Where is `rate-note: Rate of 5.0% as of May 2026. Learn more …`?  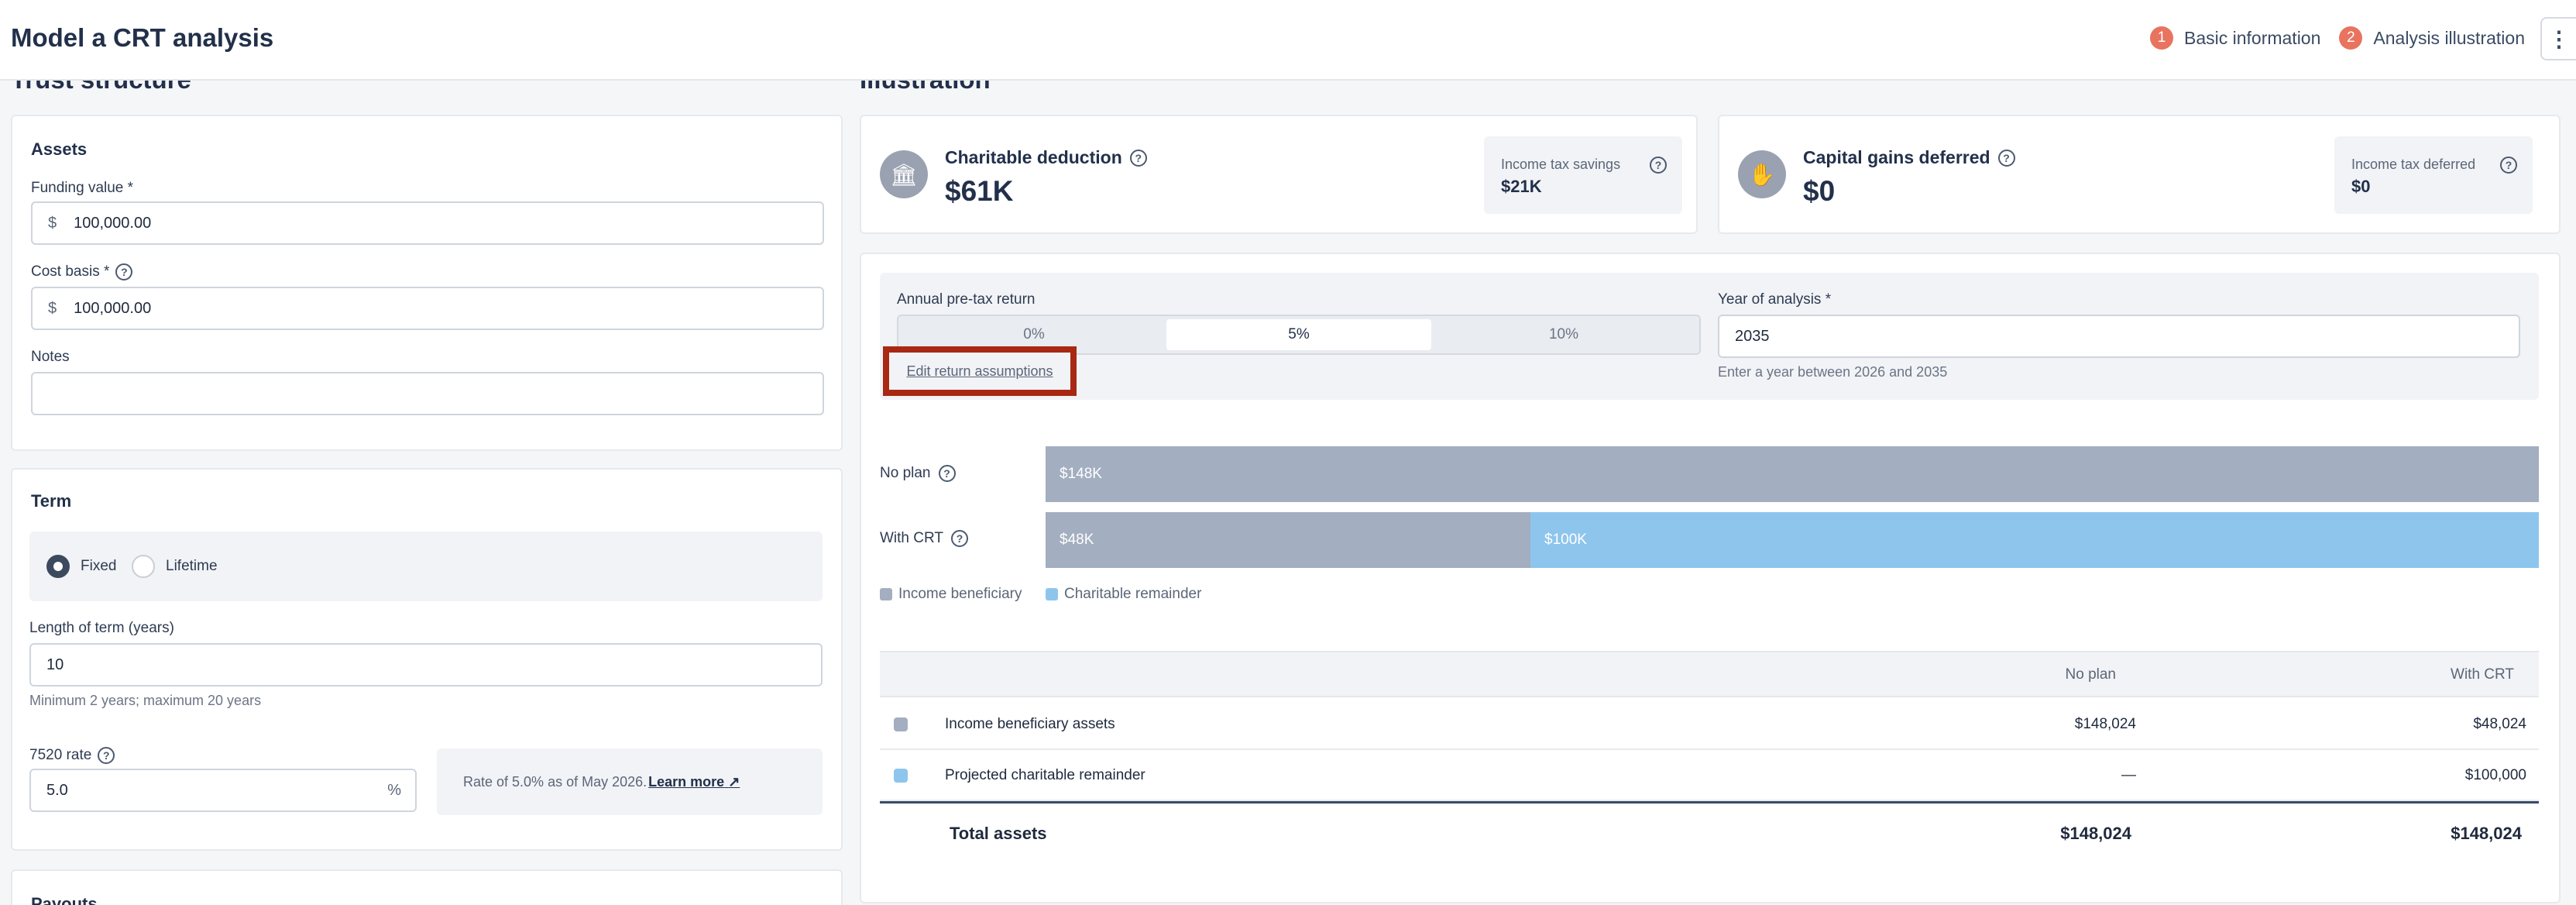
rate-note: Rate of 5.0% as of May 2026. Learn more … is located at coordinates (630, 781).